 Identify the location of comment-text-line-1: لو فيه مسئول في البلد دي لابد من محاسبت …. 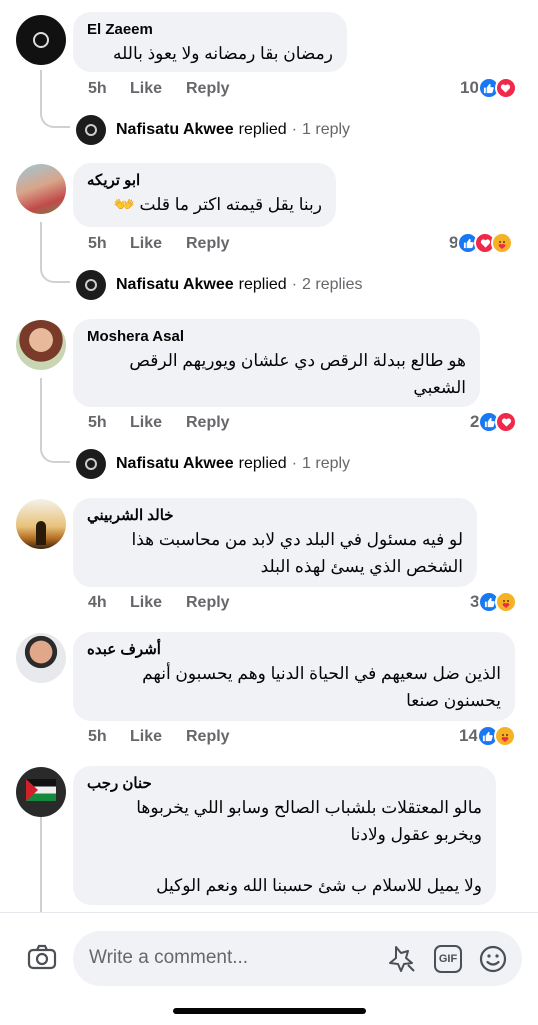
(297, 539).